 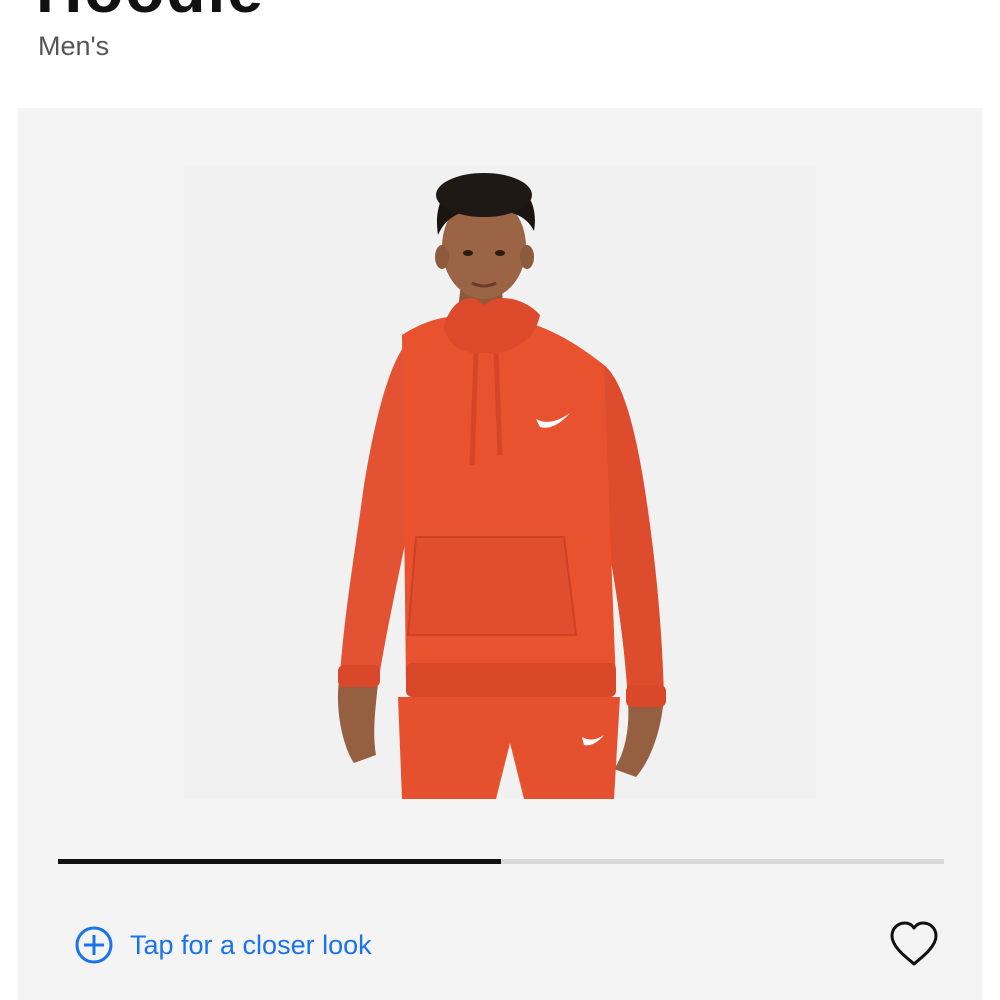 I want to click on product-title: Hoodie, so click(x=150, y=11).